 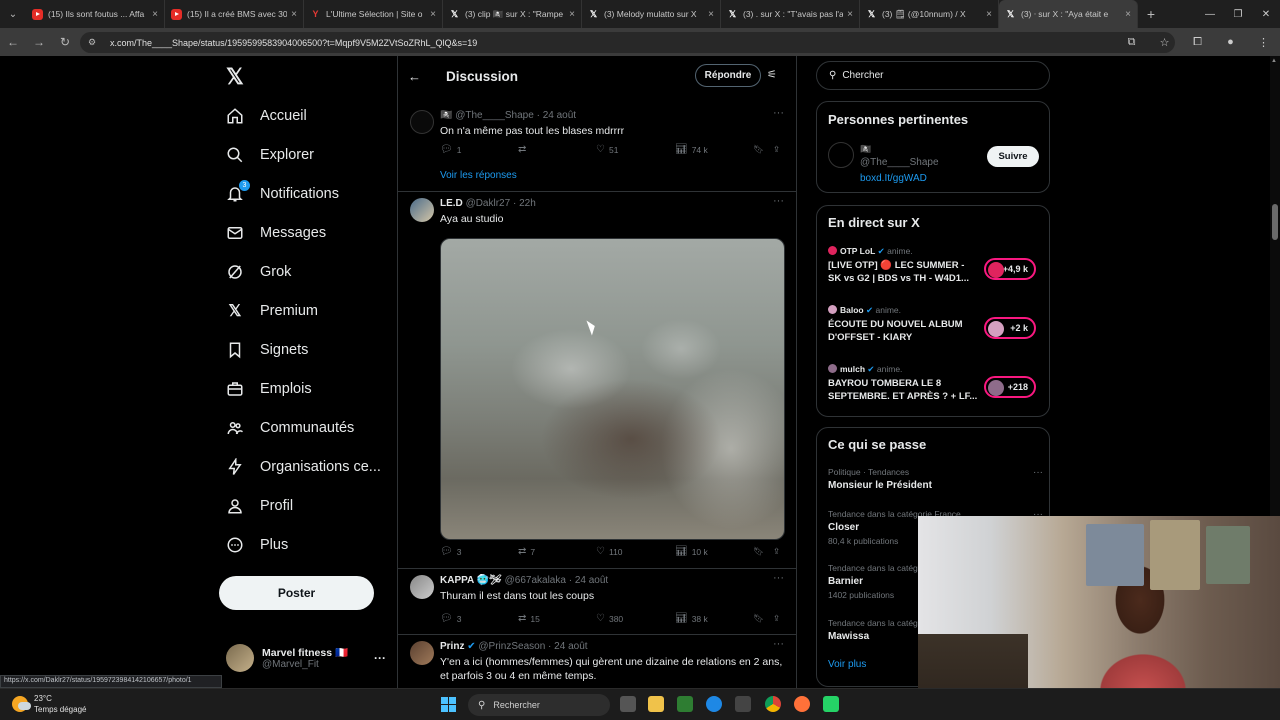 What do you see at coordinates (612, 389) in the screenshot?
I see `tweet-photo` at bounding box center [612, 389].